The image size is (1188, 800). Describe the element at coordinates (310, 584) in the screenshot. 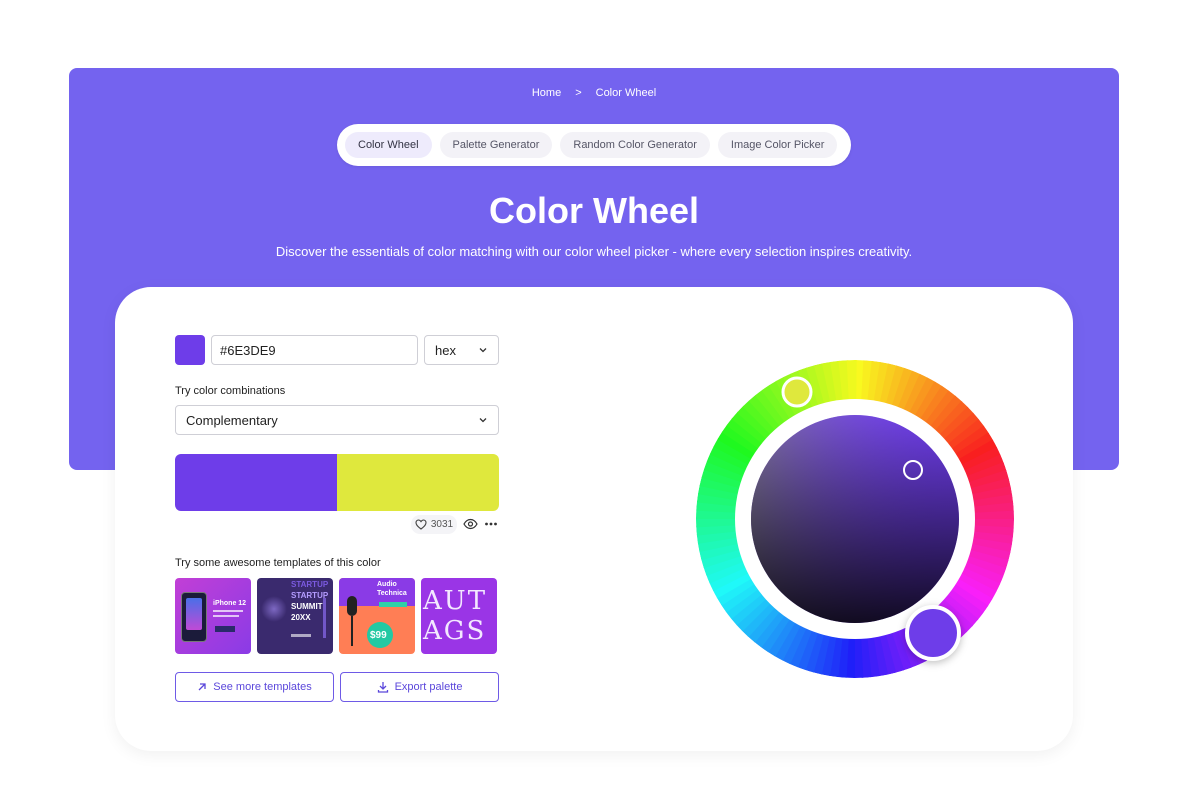

I see `template-text: STARTUP` at that location.